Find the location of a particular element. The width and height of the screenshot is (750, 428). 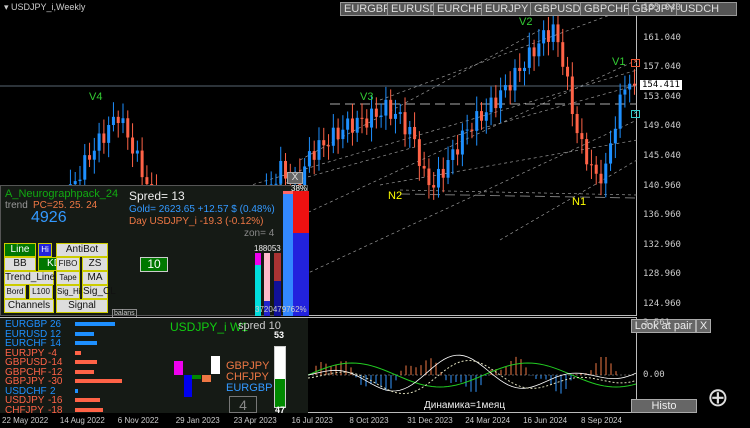

tab-eurchf: EURCHF is located at coordinates (460, 9).